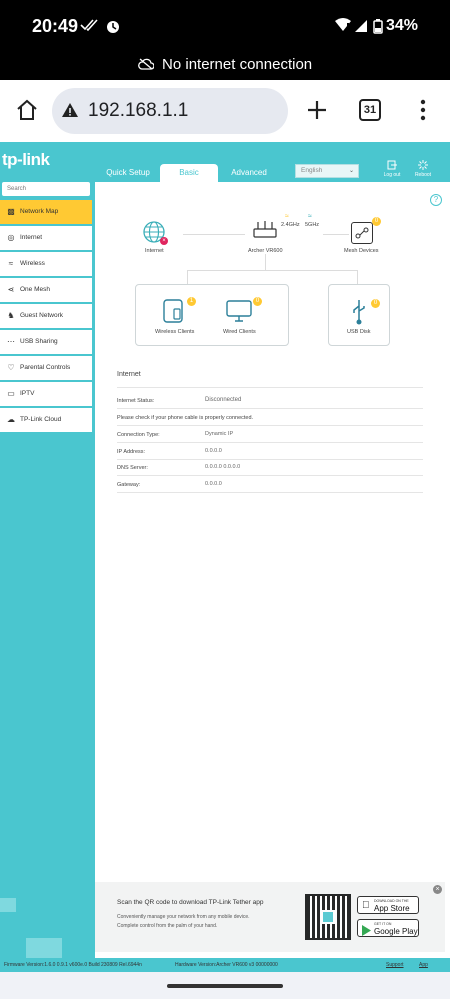  I want to click on sidebar-item-usb-sharing: ⋯ USB Sharing, so click(46, 342).